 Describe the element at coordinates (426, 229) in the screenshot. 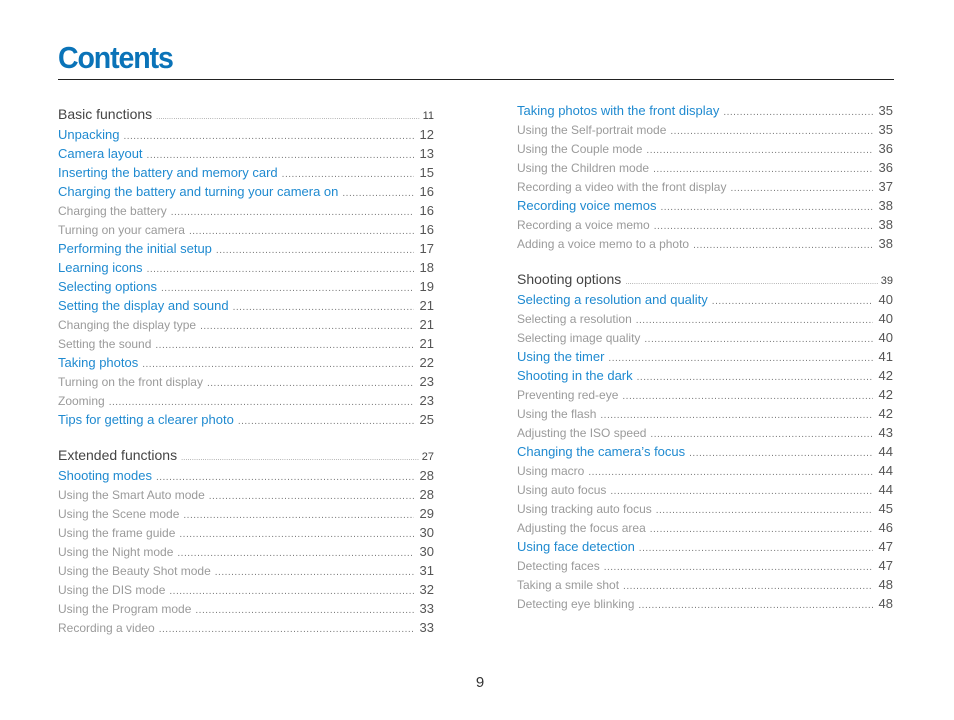

I see `toc-page-number: 16` at that location.